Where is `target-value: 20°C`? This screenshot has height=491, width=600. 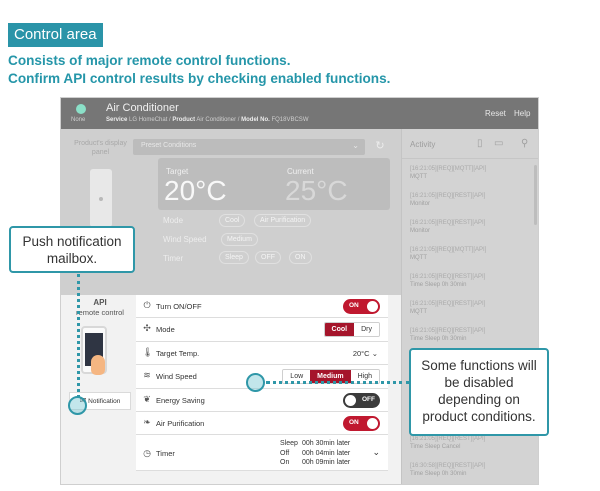
target-value: 20°C is located at coordinates (195, 190).